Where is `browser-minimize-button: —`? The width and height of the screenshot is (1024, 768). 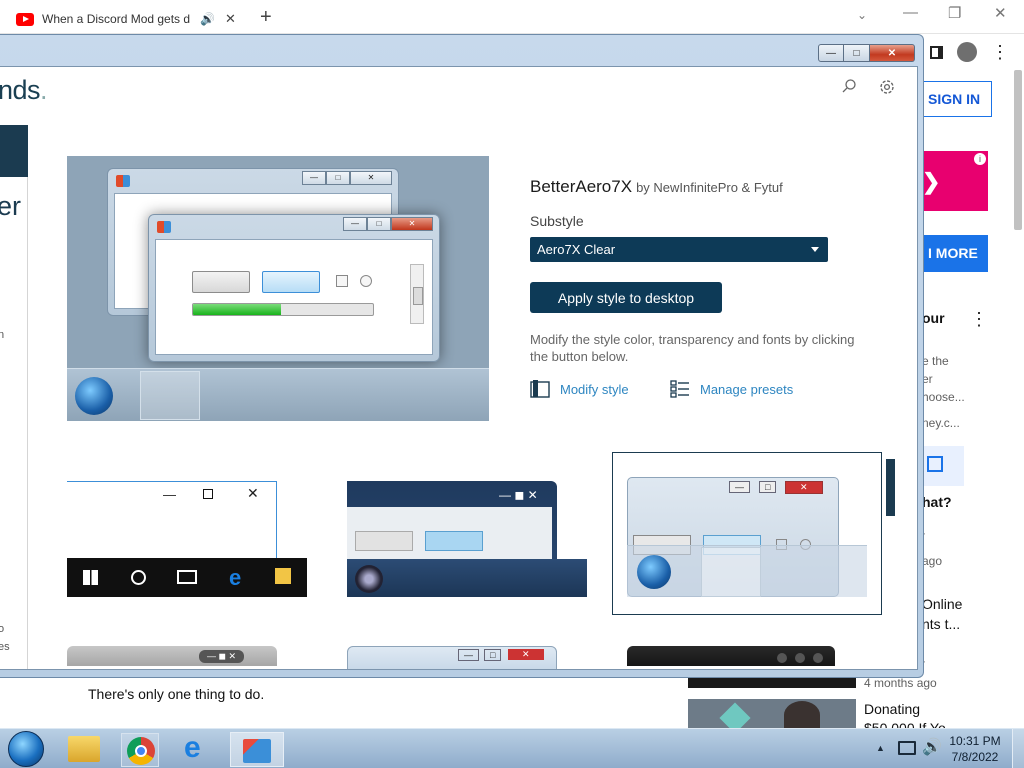
browser-minimize-button: — is located at coordinates (910, 12).